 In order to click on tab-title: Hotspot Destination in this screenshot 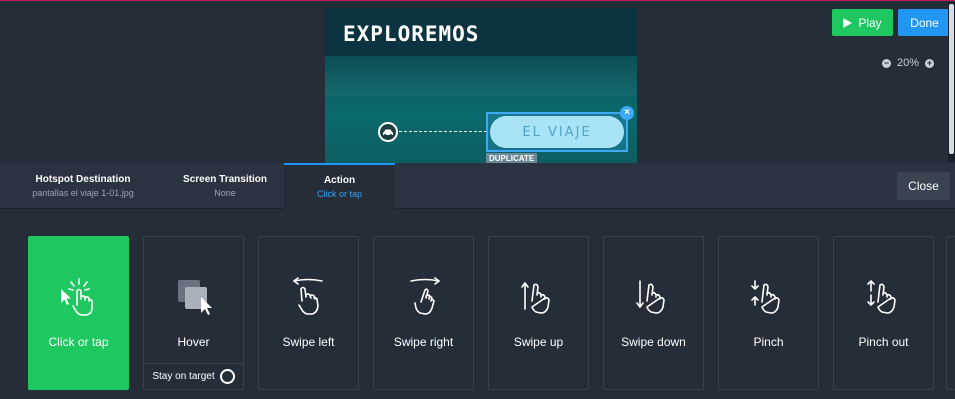, I will do `click(83, 179)`.